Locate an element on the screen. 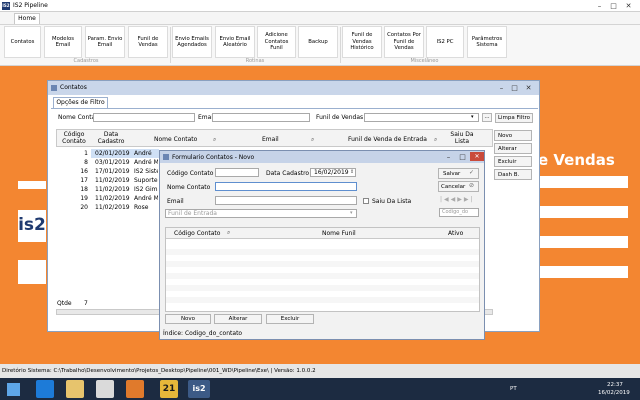 The height and width of the screenshot is (400, 640). record-navigator: |◀◀▶▶| is located at coordinates (457, 199).